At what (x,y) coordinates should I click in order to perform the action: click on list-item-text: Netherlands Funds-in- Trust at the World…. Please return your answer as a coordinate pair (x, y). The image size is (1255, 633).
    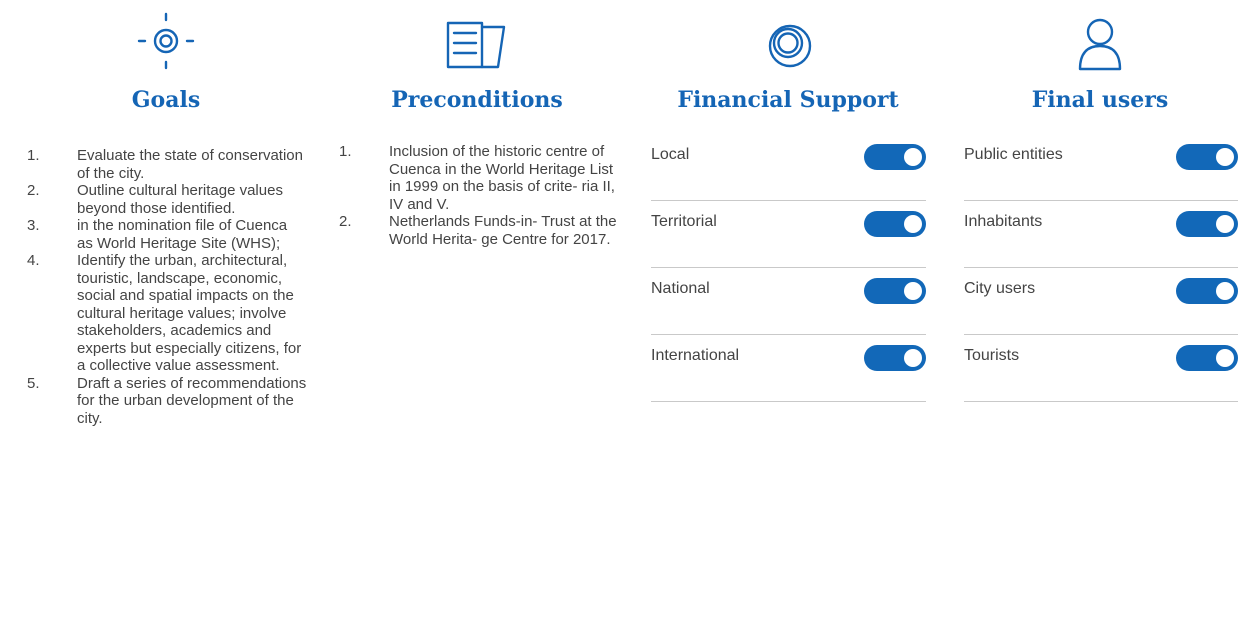
    Looking at the image, I should click on (503, 230).